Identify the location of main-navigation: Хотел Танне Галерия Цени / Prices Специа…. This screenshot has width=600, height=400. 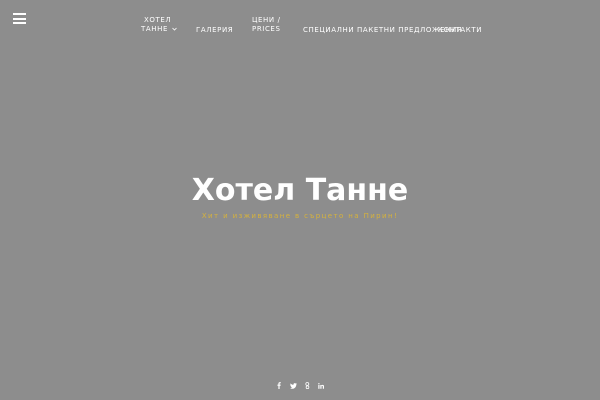
(300, 25).